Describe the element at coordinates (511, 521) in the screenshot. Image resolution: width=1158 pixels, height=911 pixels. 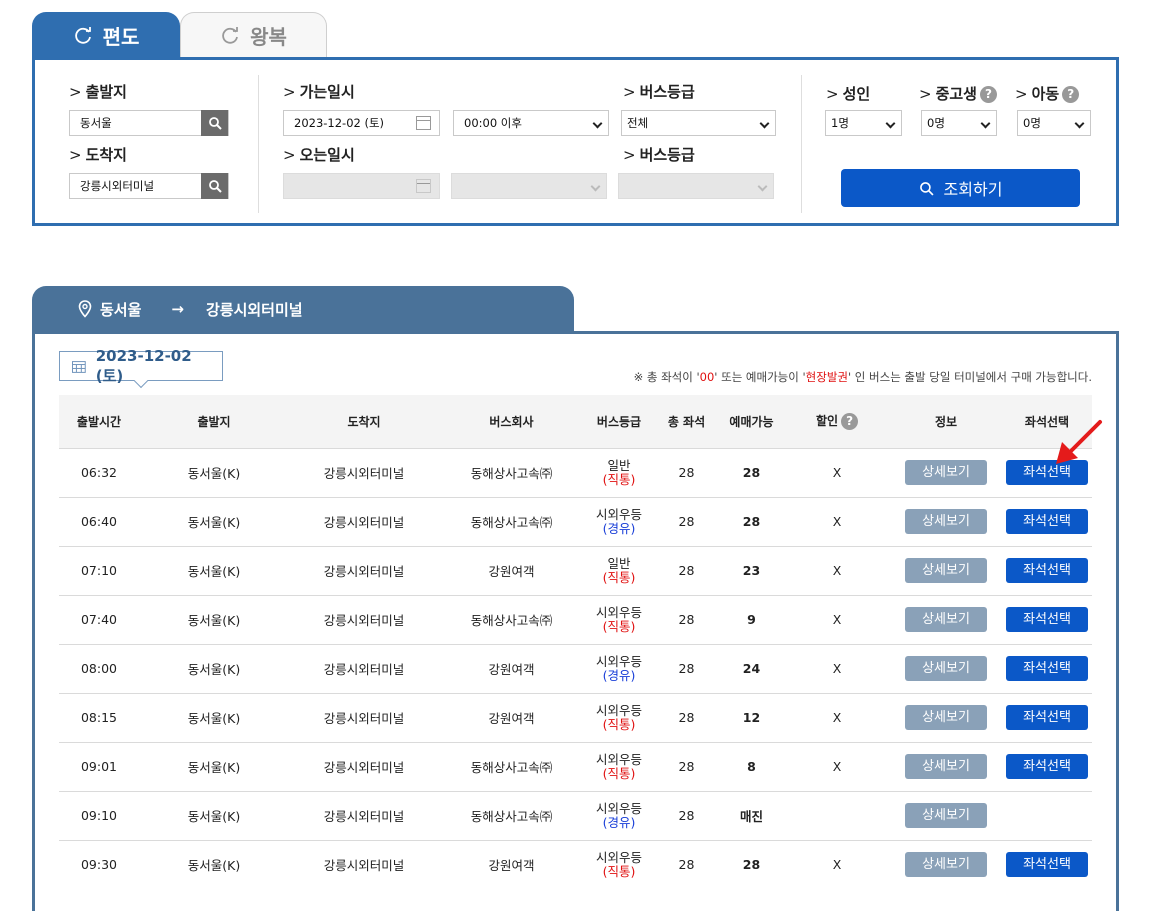
I see `bus-company: 동해상사고속㈜` at that location.